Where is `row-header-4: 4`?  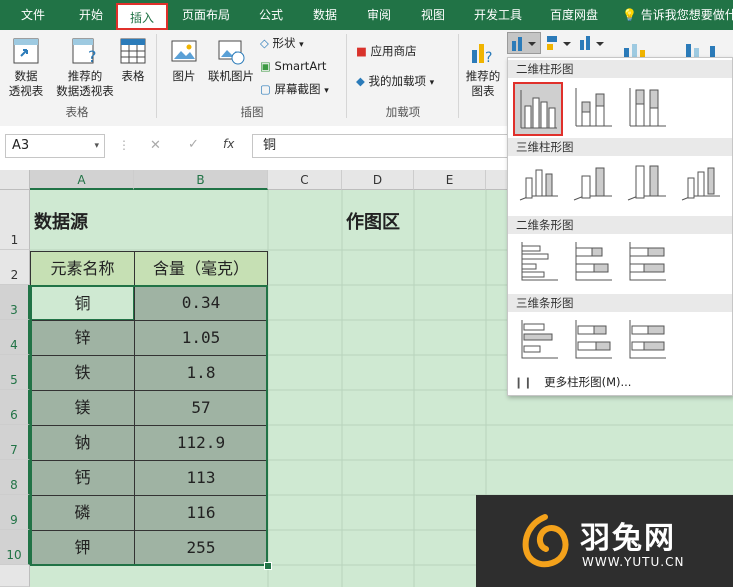
row-header-4: 4 is located at coordinates (15, 337).